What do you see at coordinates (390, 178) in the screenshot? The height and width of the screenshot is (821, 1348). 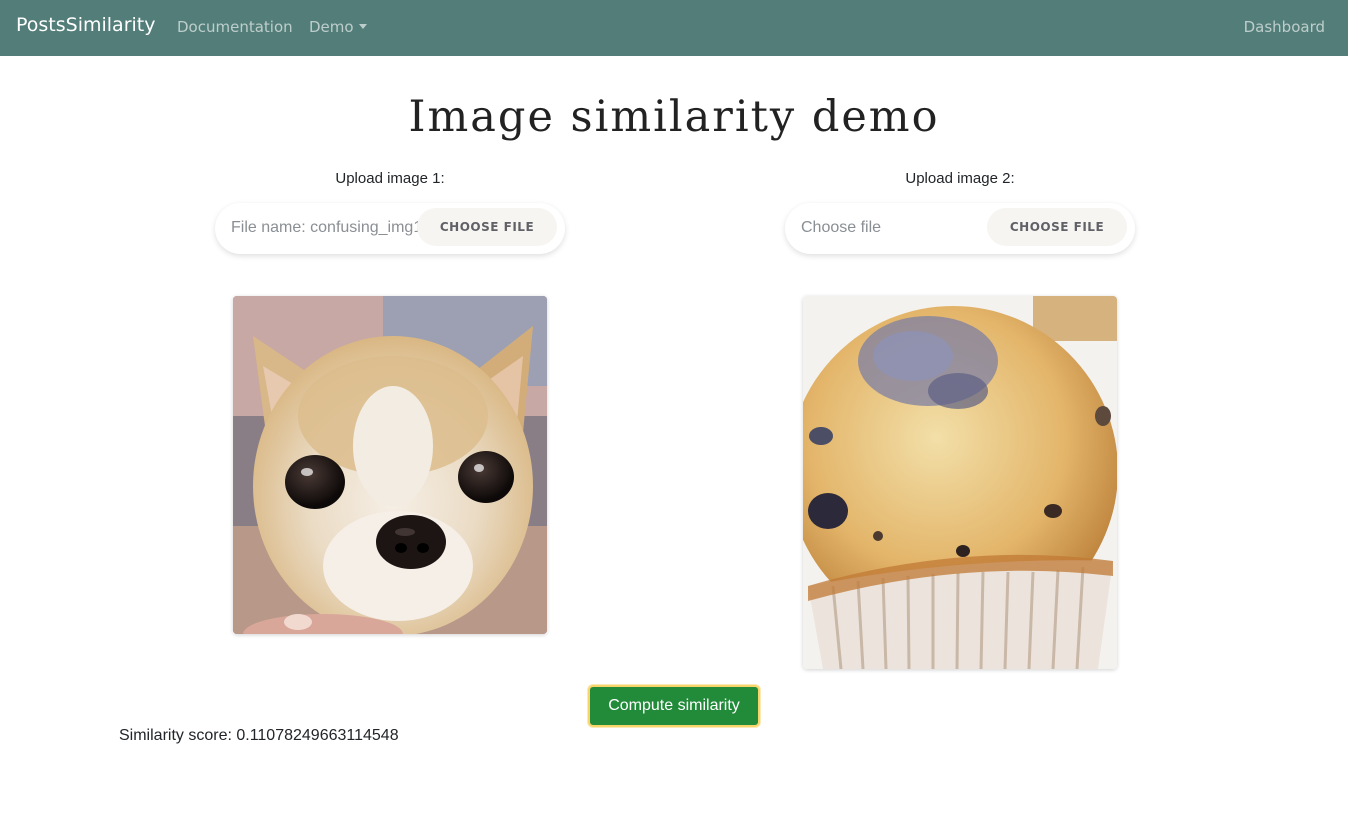 I see `upload-label-1: Upload image 1:` at bounding box center [390, 178].